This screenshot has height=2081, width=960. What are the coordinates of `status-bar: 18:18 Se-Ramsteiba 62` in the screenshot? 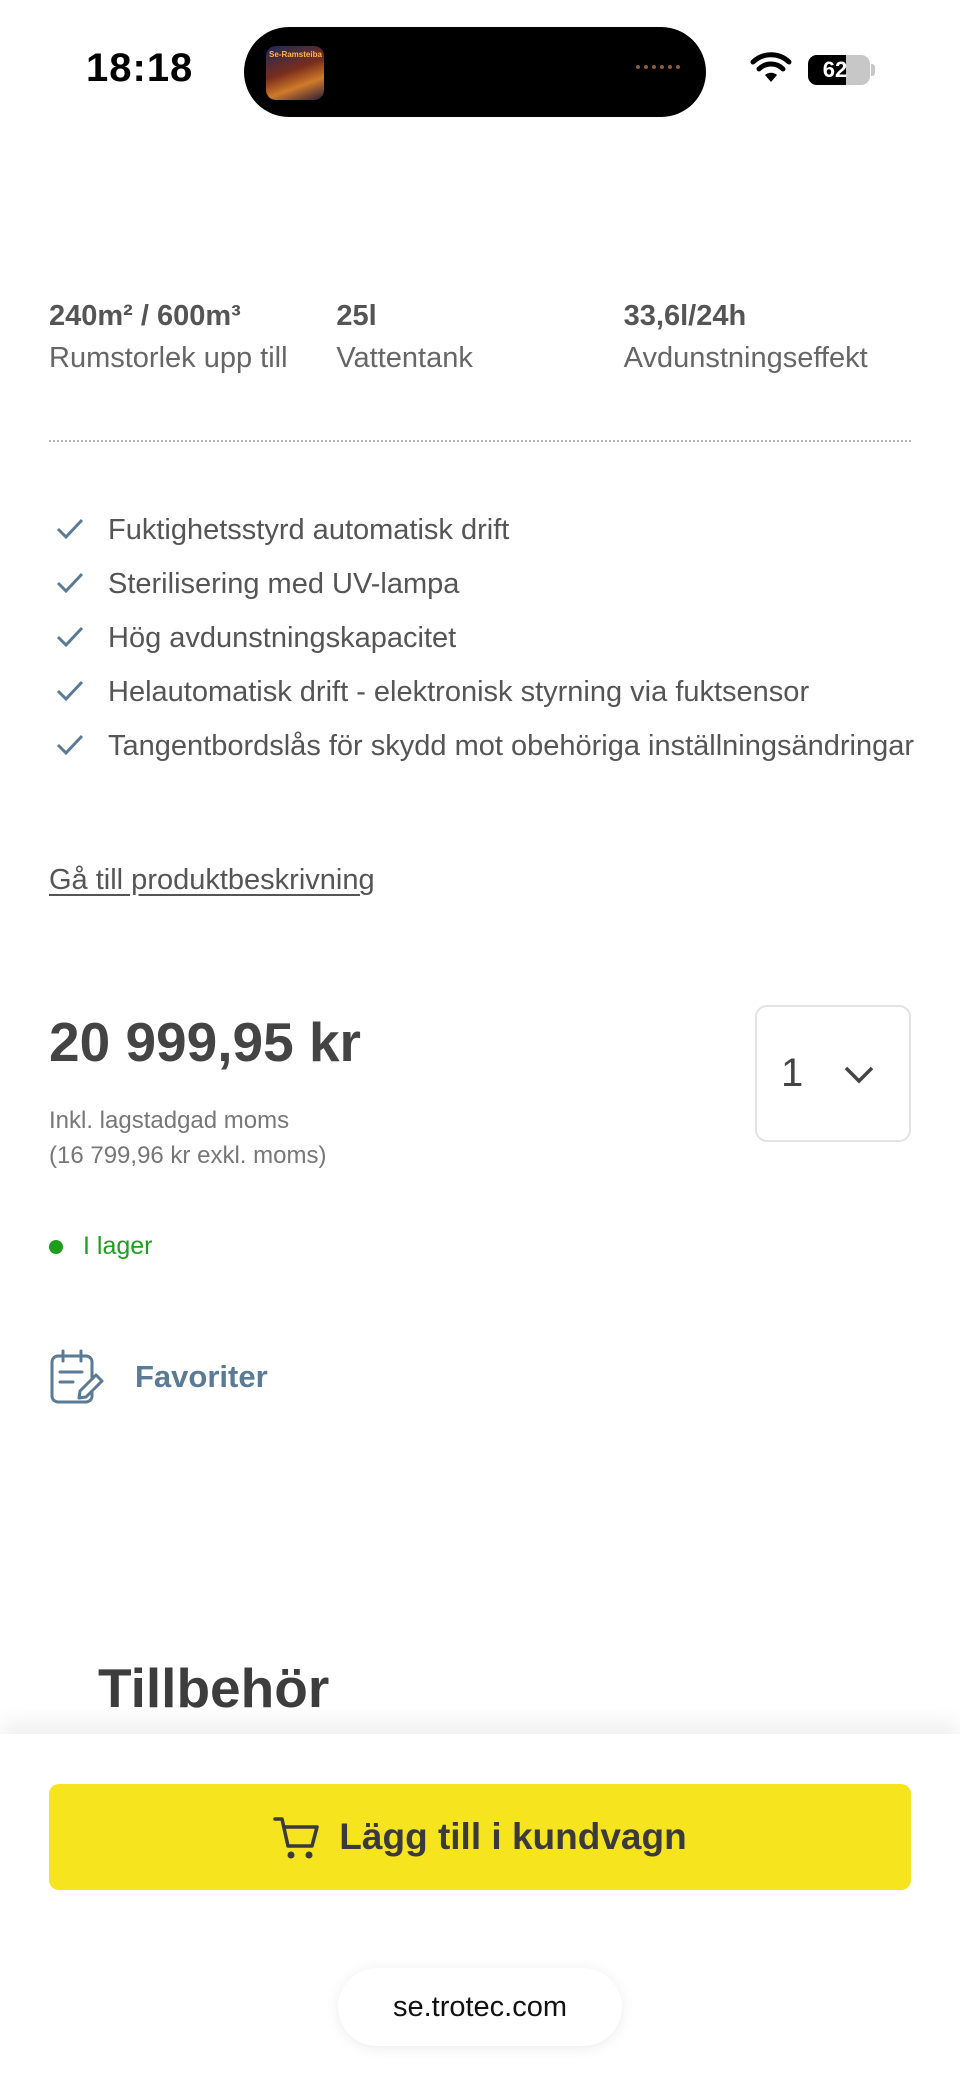 It's located at (480, 70).